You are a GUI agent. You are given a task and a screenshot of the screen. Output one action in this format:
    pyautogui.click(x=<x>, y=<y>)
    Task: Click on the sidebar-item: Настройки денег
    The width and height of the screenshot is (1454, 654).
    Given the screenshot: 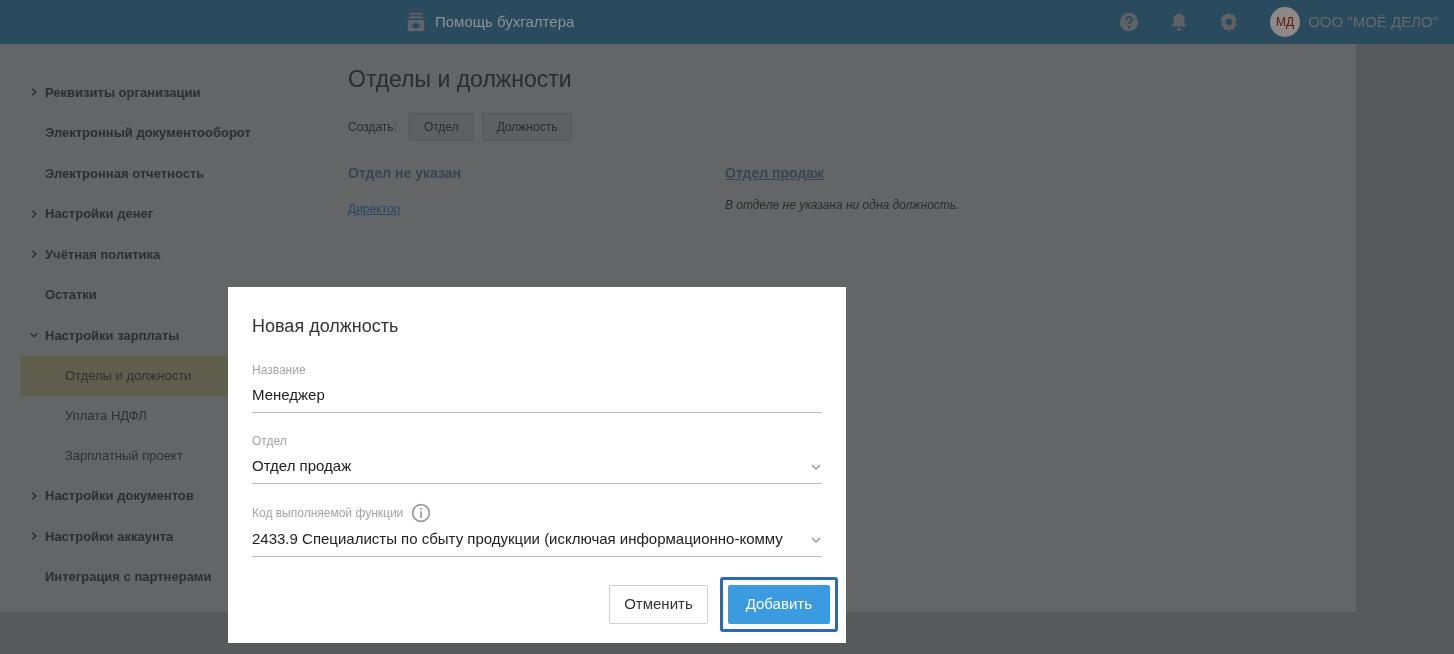 What is the action you would take?
    pyautogui.click(x=150, y=213)
    